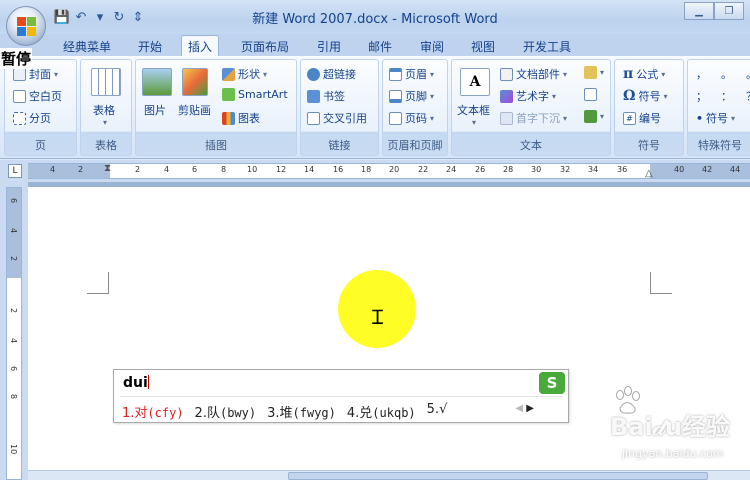  What do you see at coordinates (506, 74) in the screenshot?
I see `quick-parts-icon` at bounding box center [506, 74].